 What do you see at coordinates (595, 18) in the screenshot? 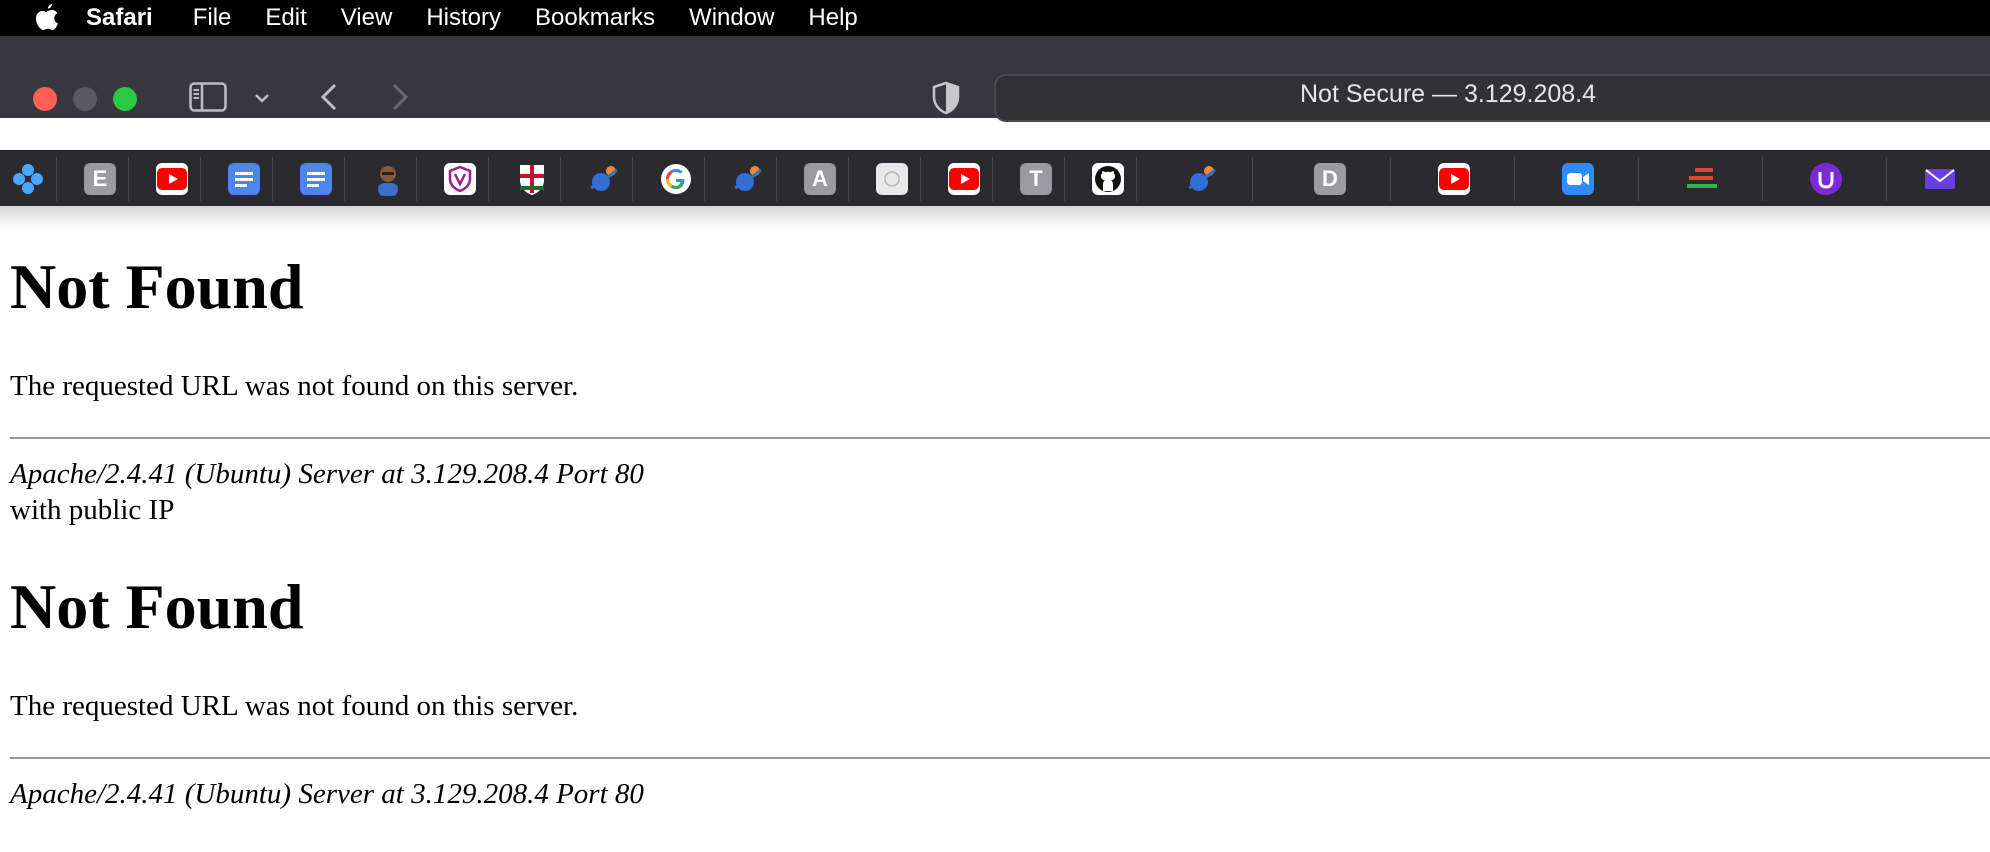
I see `menu-bookmarks: Bookmarks` at bounding box center [595, 18].